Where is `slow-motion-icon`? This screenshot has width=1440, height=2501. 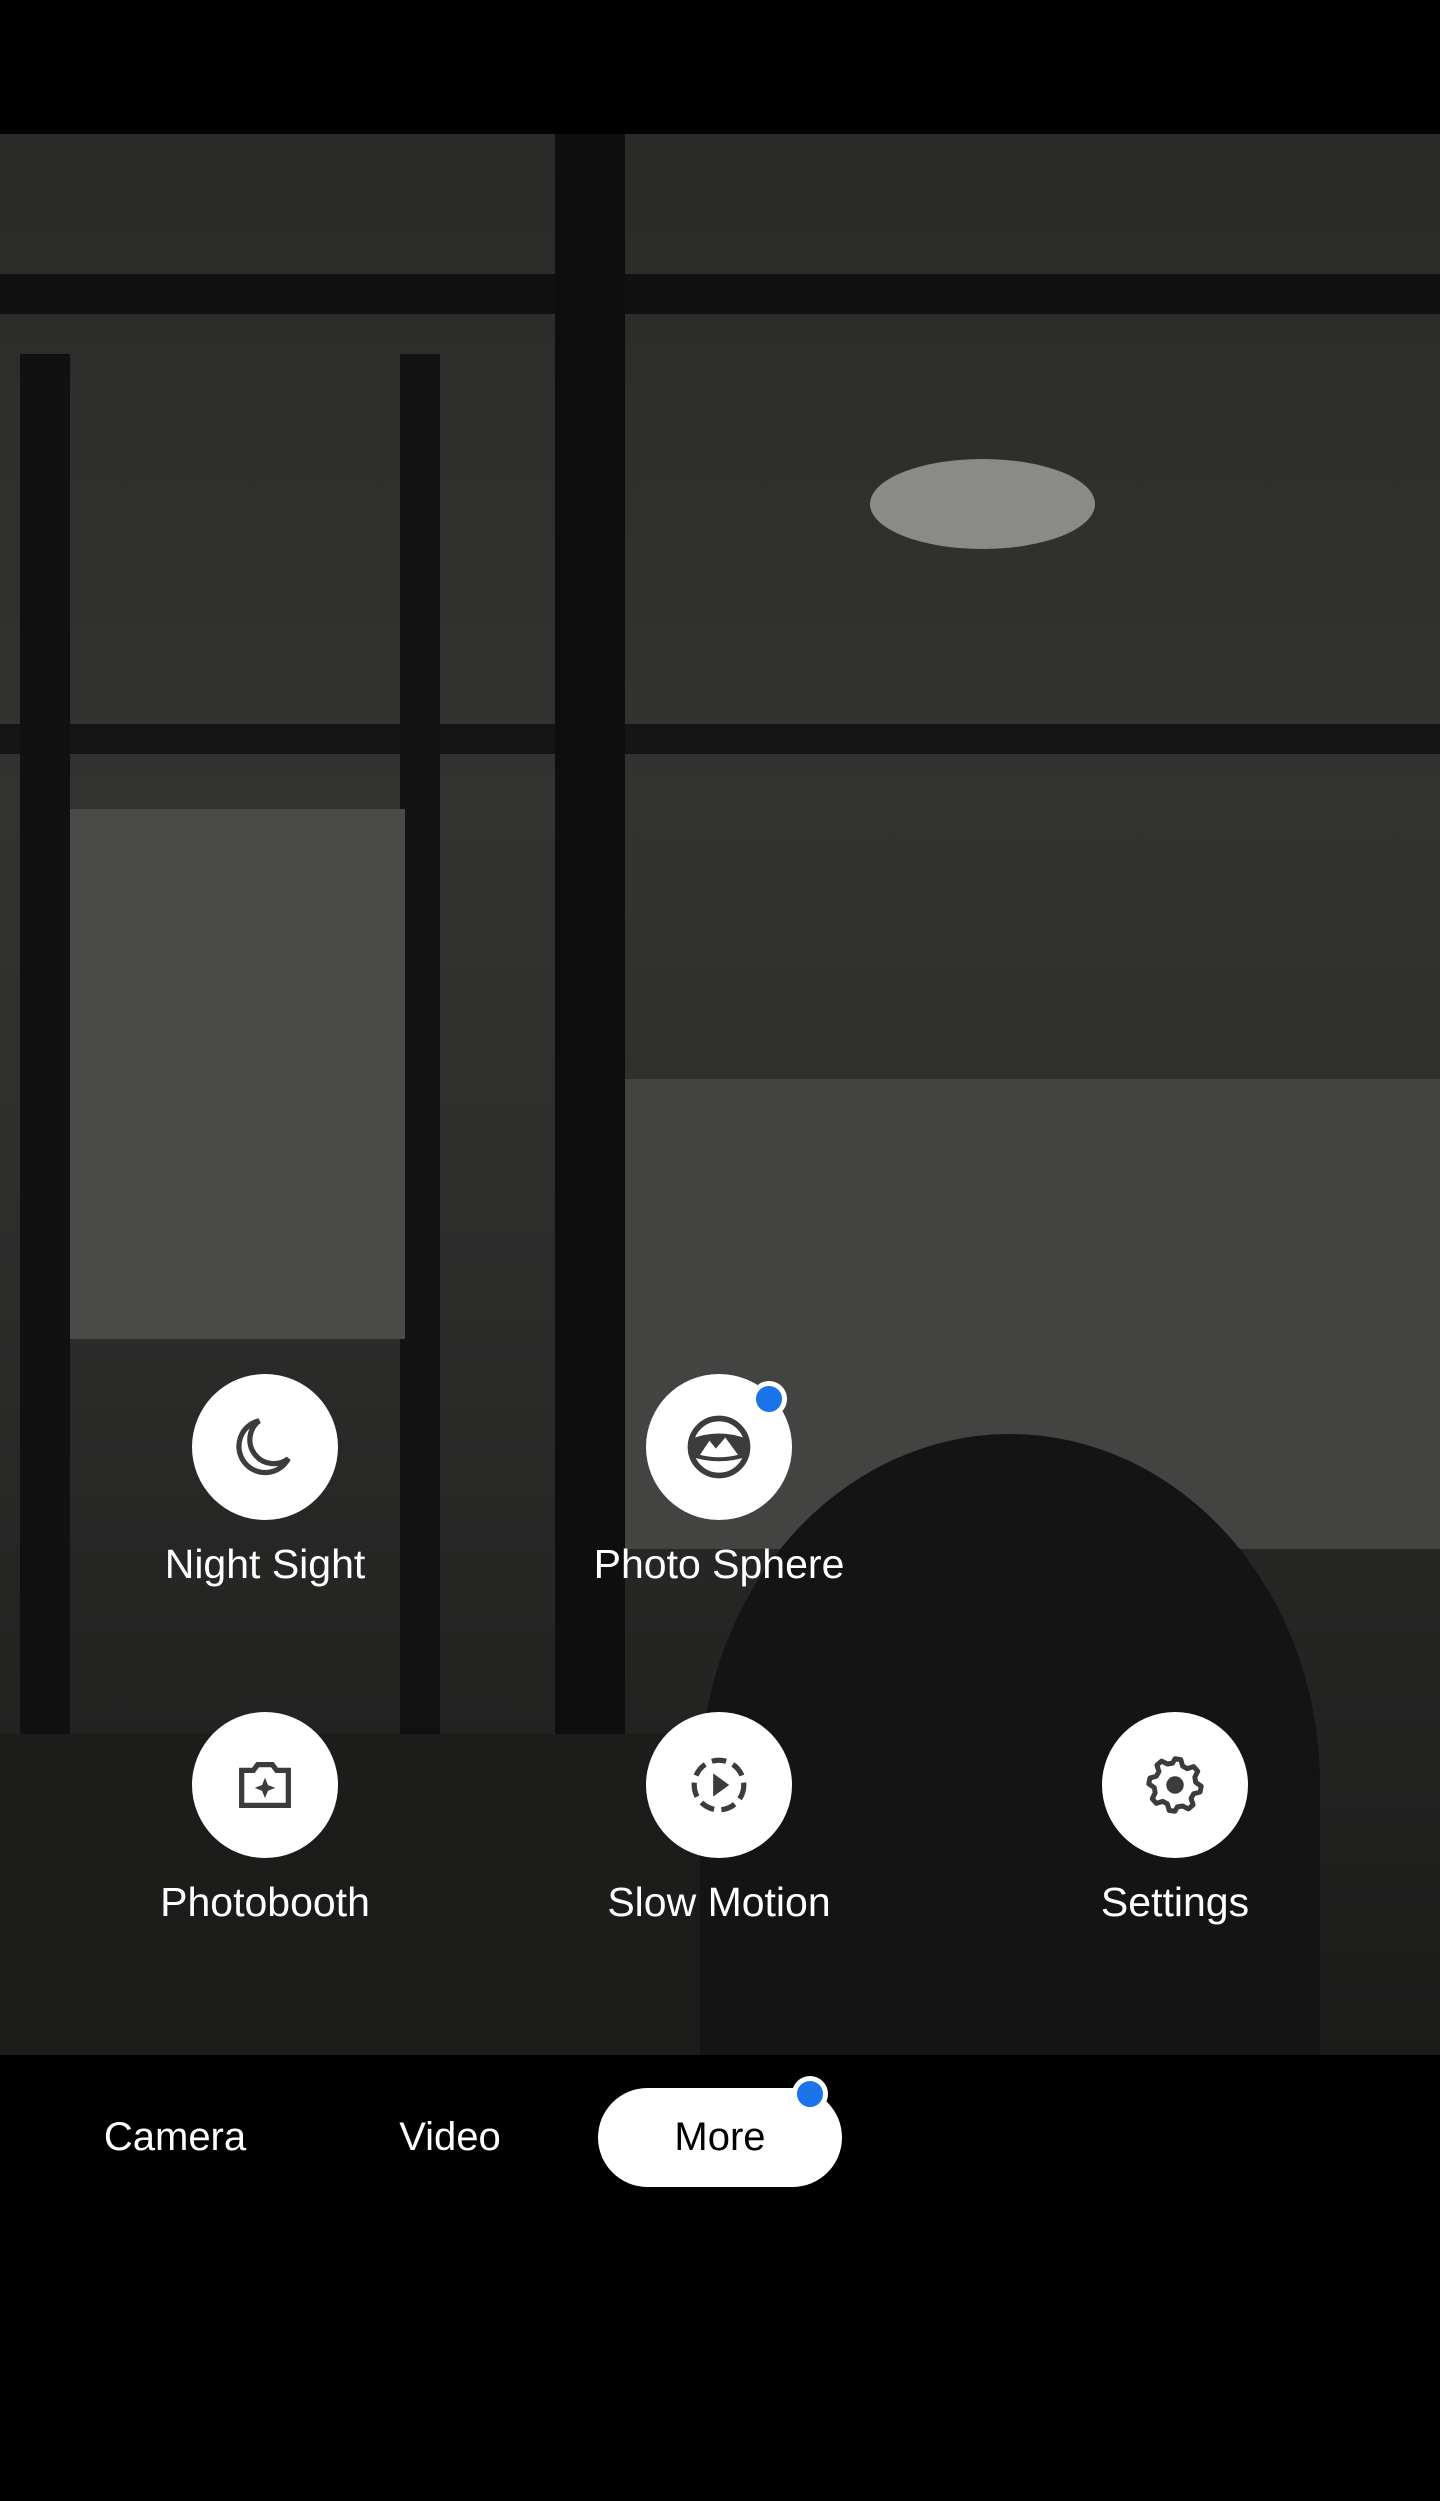
slow-motion-icon is located at coordinates (719, 1785).